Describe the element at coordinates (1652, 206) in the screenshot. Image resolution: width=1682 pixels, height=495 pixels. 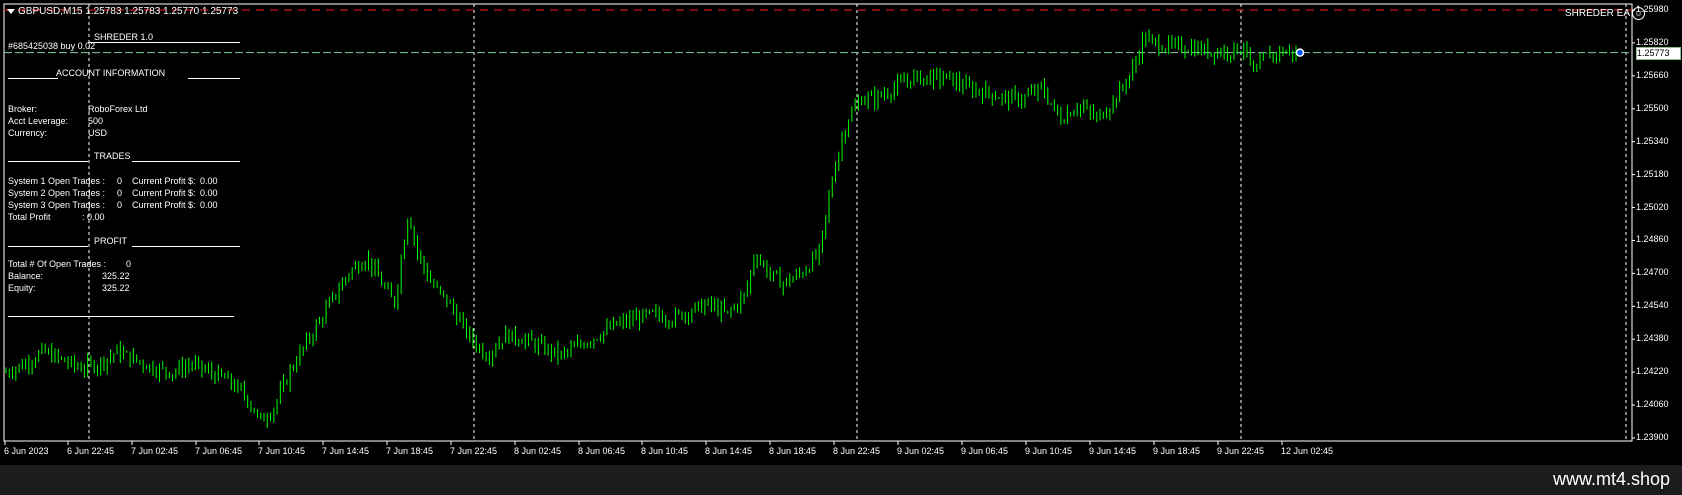
I see `price-tick-label: 1.25020` at that location.